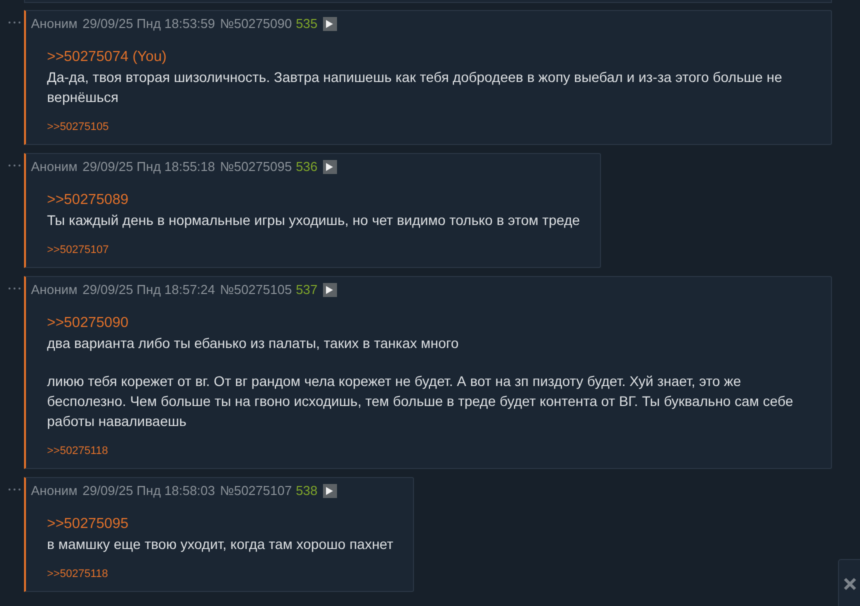  Describe the element at coordinates (307, 167) in the screenshot. I see `post-count: 536` at that location.